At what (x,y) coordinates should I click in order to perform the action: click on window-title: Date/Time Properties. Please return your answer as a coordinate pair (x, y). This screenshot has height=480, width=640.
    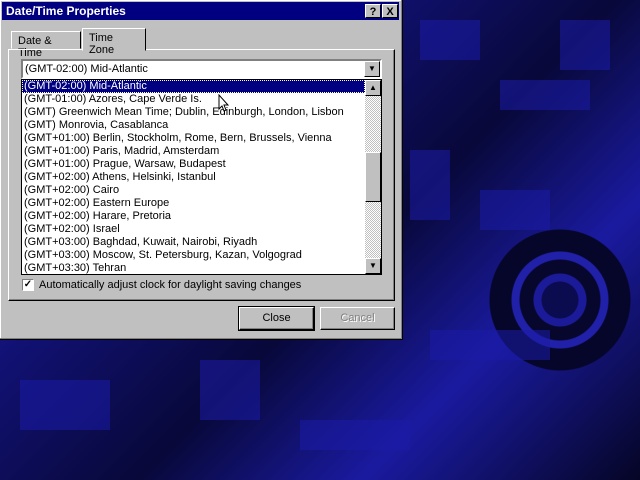
    Looking at the image, I should click on (66, 11).